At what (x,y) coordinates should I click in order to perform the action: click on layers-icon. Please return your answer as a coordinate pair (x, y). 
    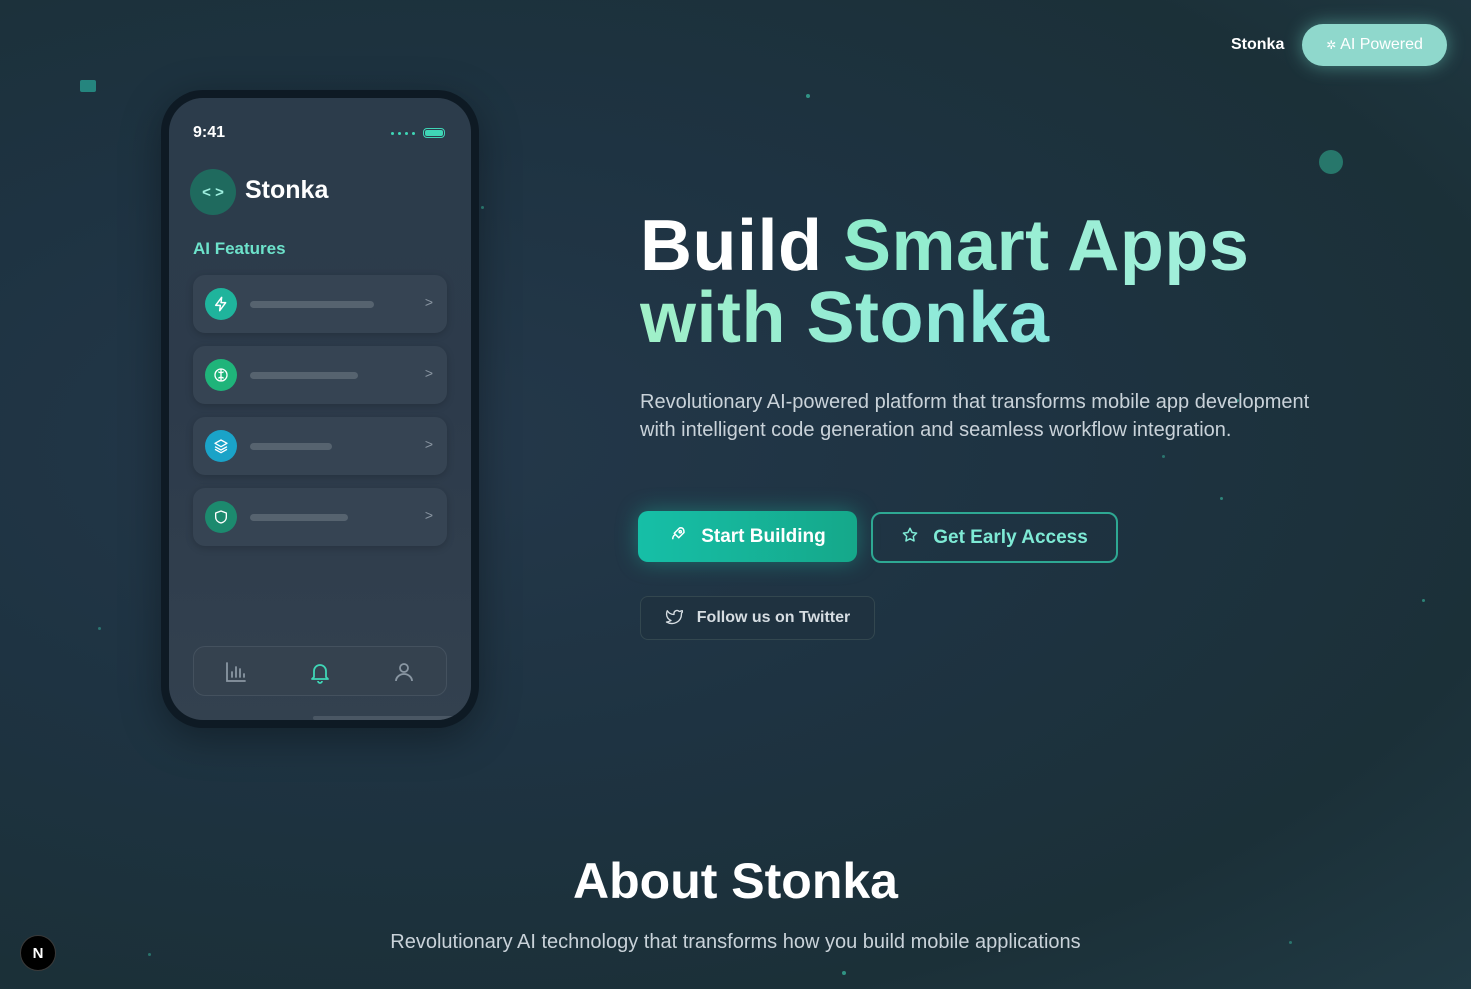
    Looking at the image, I should click on (221, 446).